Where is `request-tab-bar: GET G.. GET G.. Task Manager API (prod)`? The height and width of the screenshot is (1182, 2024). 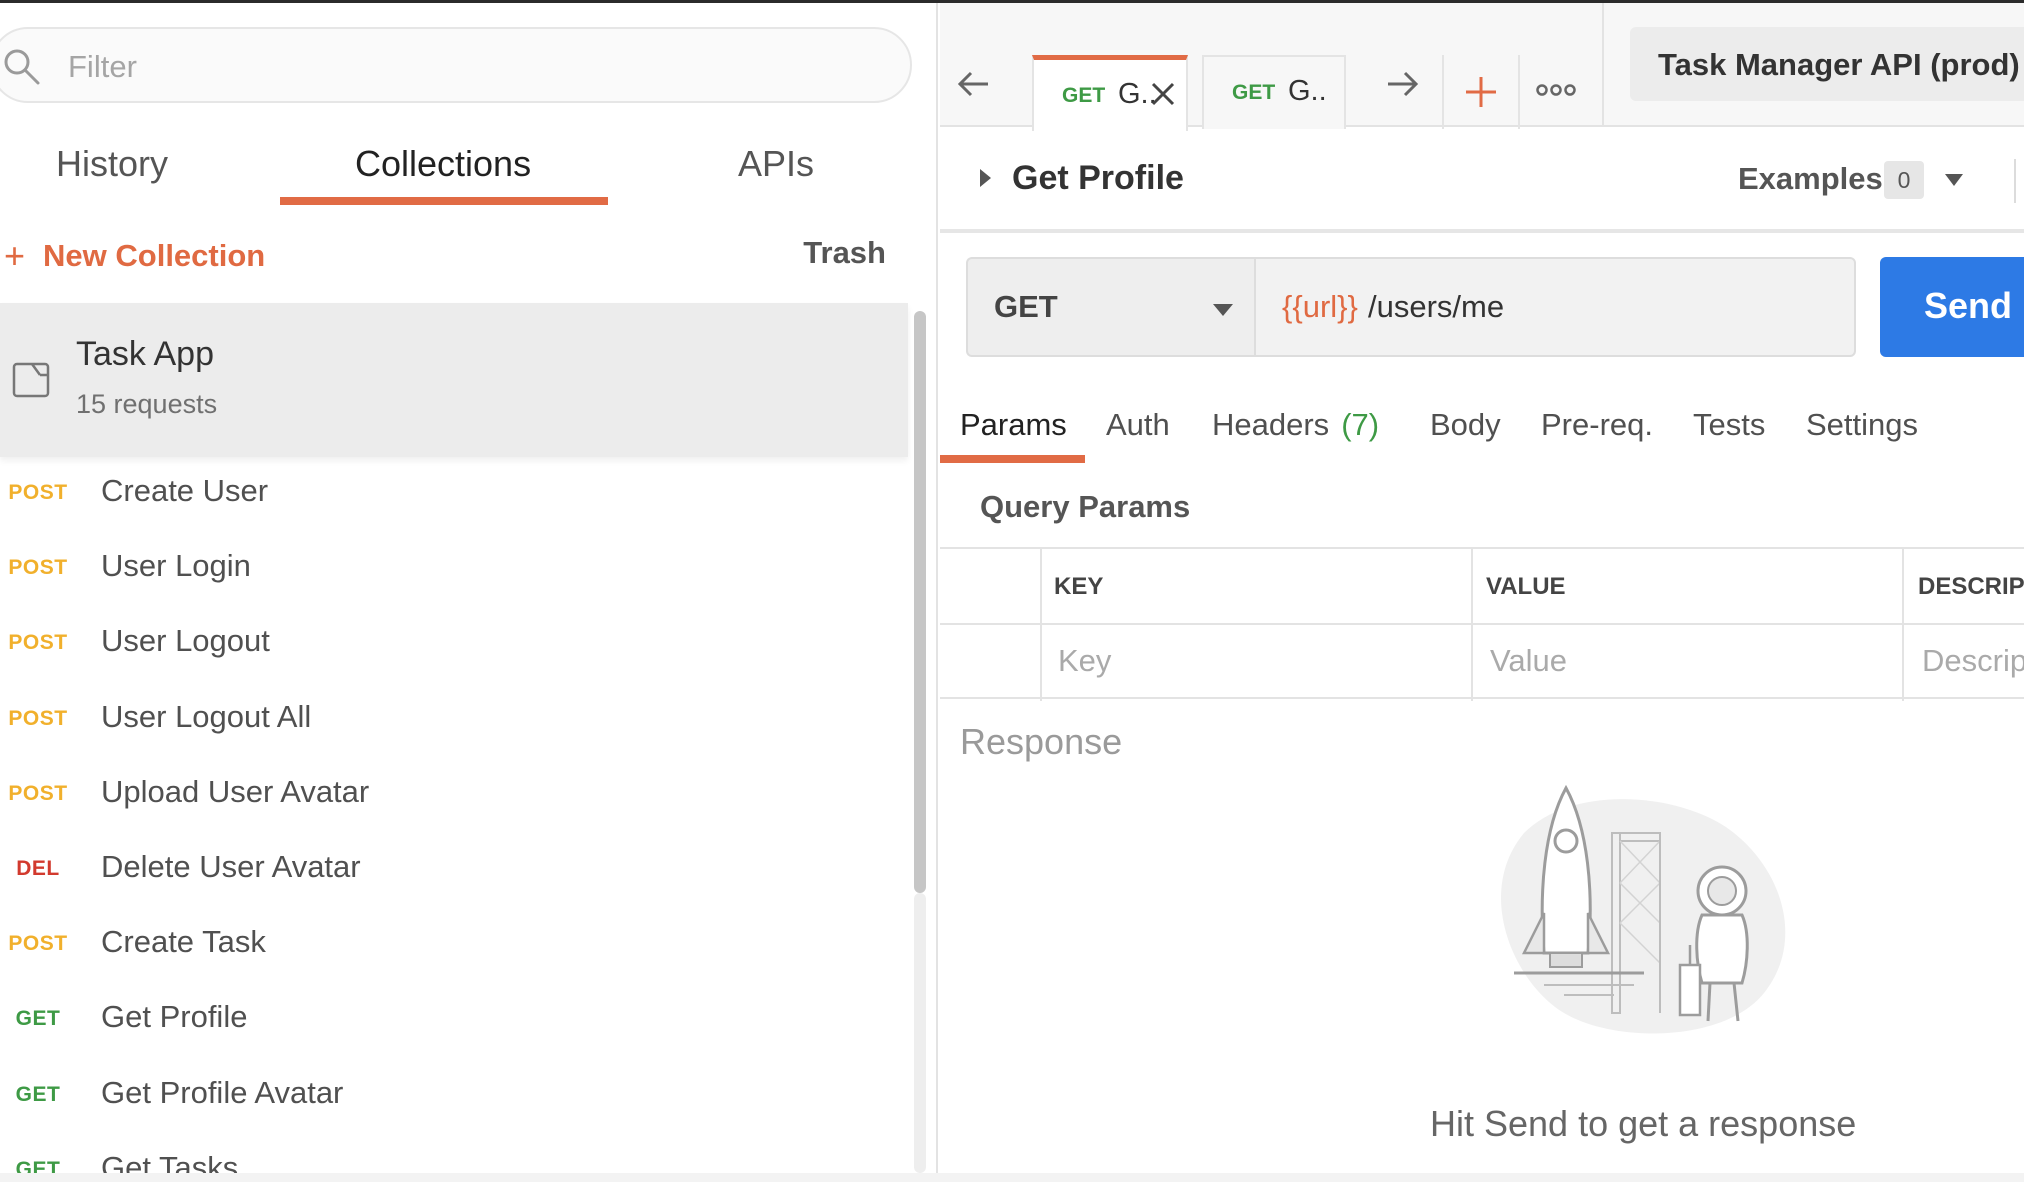 request-tab-bar: GET G.. GET G.. Task Manager API (prod) is located at coordinates (1482, 67).